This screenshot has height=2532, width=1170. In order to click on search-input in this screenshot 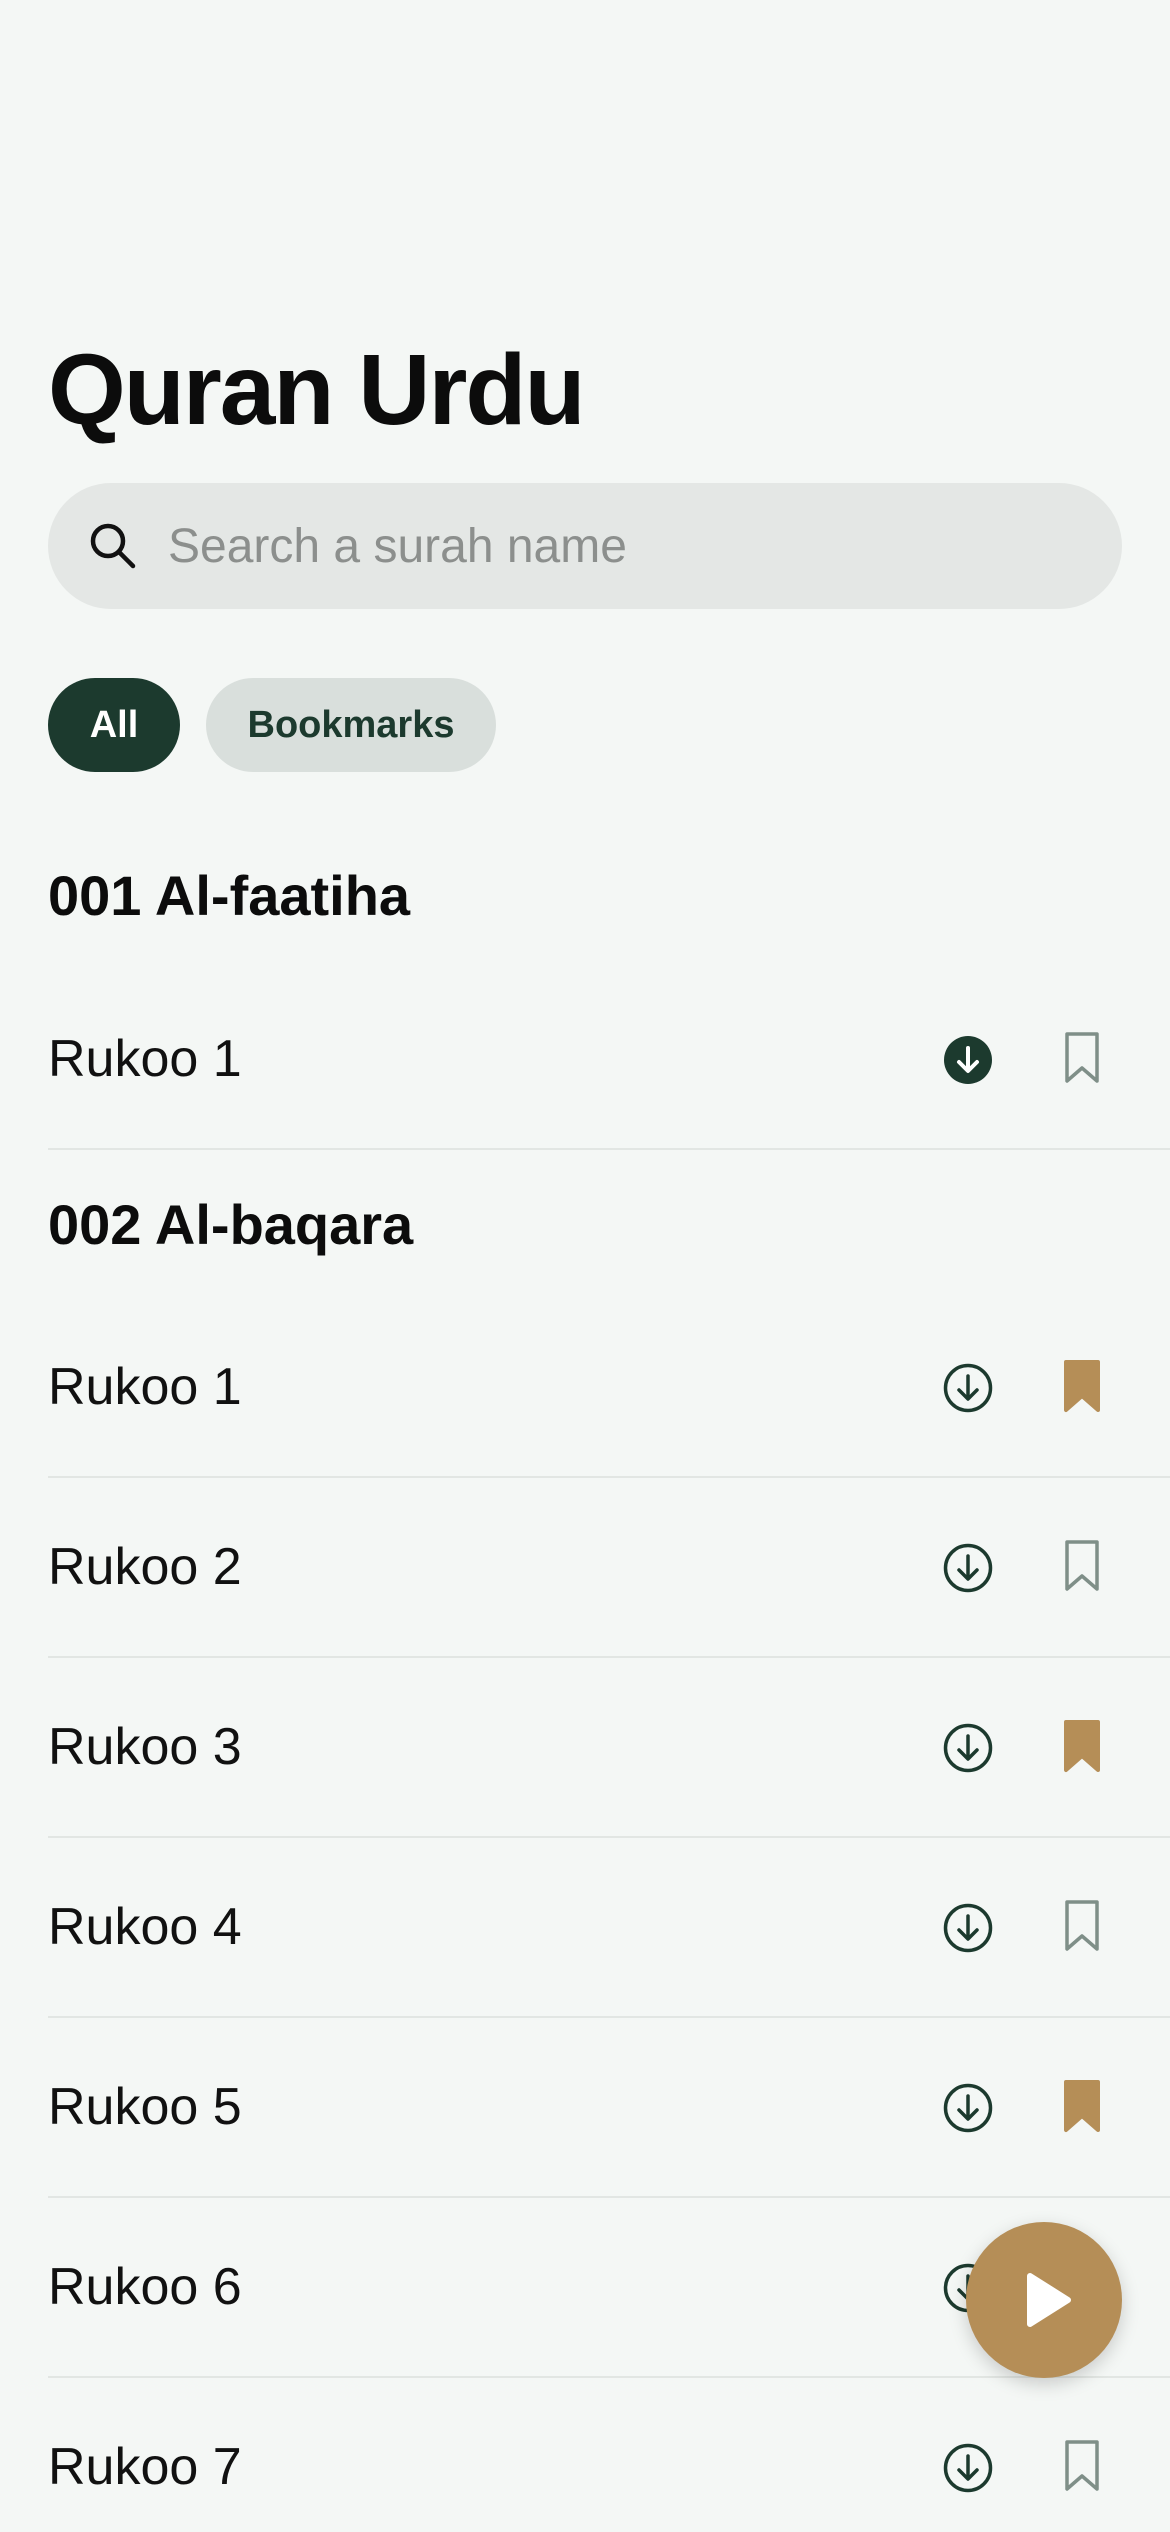, I will do `click(608, 546)`.